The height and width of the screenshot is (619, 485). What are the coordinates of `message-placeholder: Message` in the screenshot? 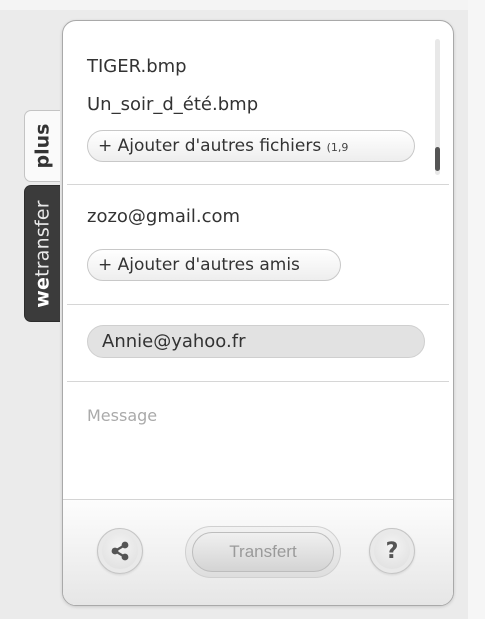 It's located at (122, 415).